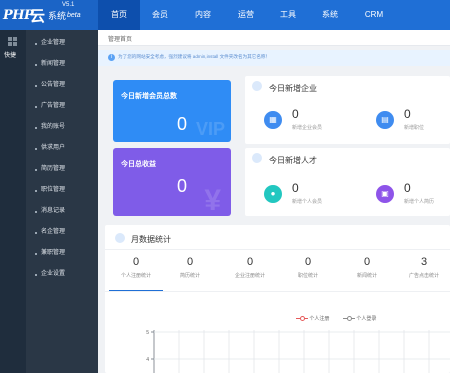  I want to click on new-enterprise-members-value: 0, so click(295, 114).